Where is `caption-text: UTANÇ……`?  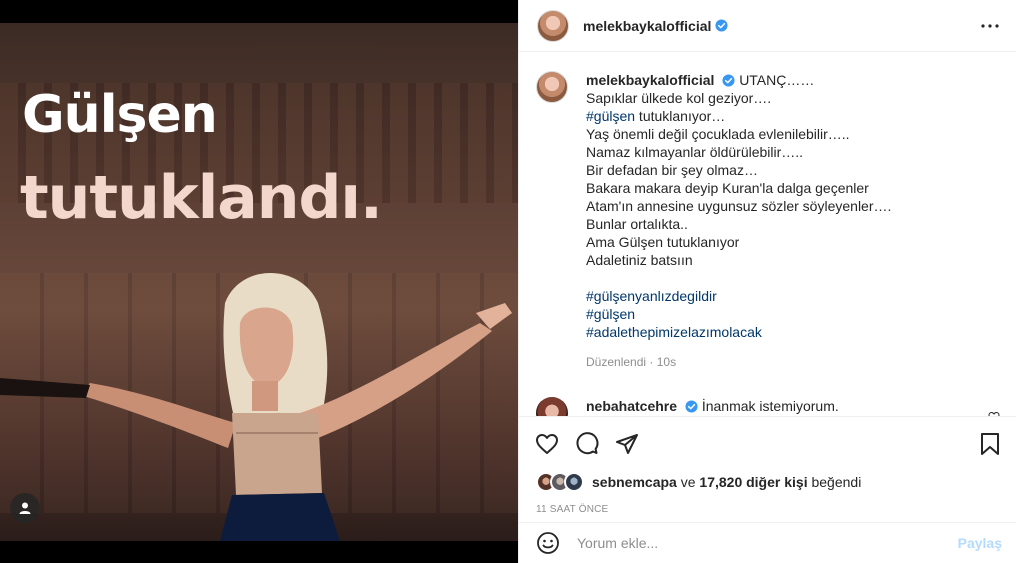 caption-text: UTANÇ…… is located at coordinates (777, 80).